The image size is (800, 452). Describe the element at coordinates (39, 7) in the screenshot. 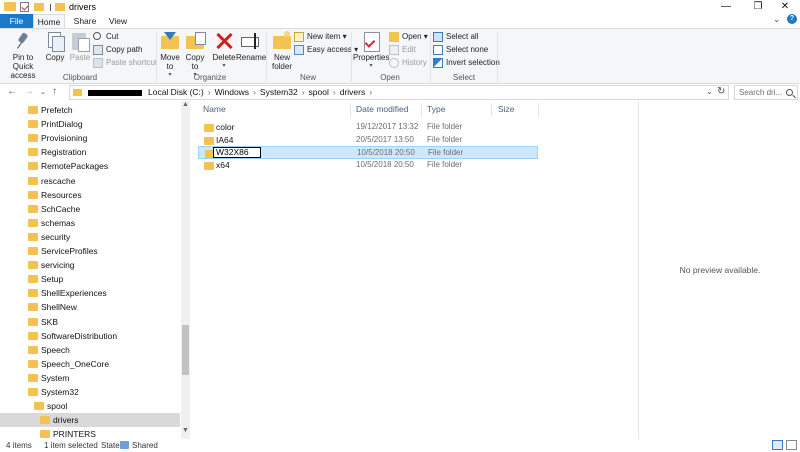

I see `new-folder-quick-icon` at that location.